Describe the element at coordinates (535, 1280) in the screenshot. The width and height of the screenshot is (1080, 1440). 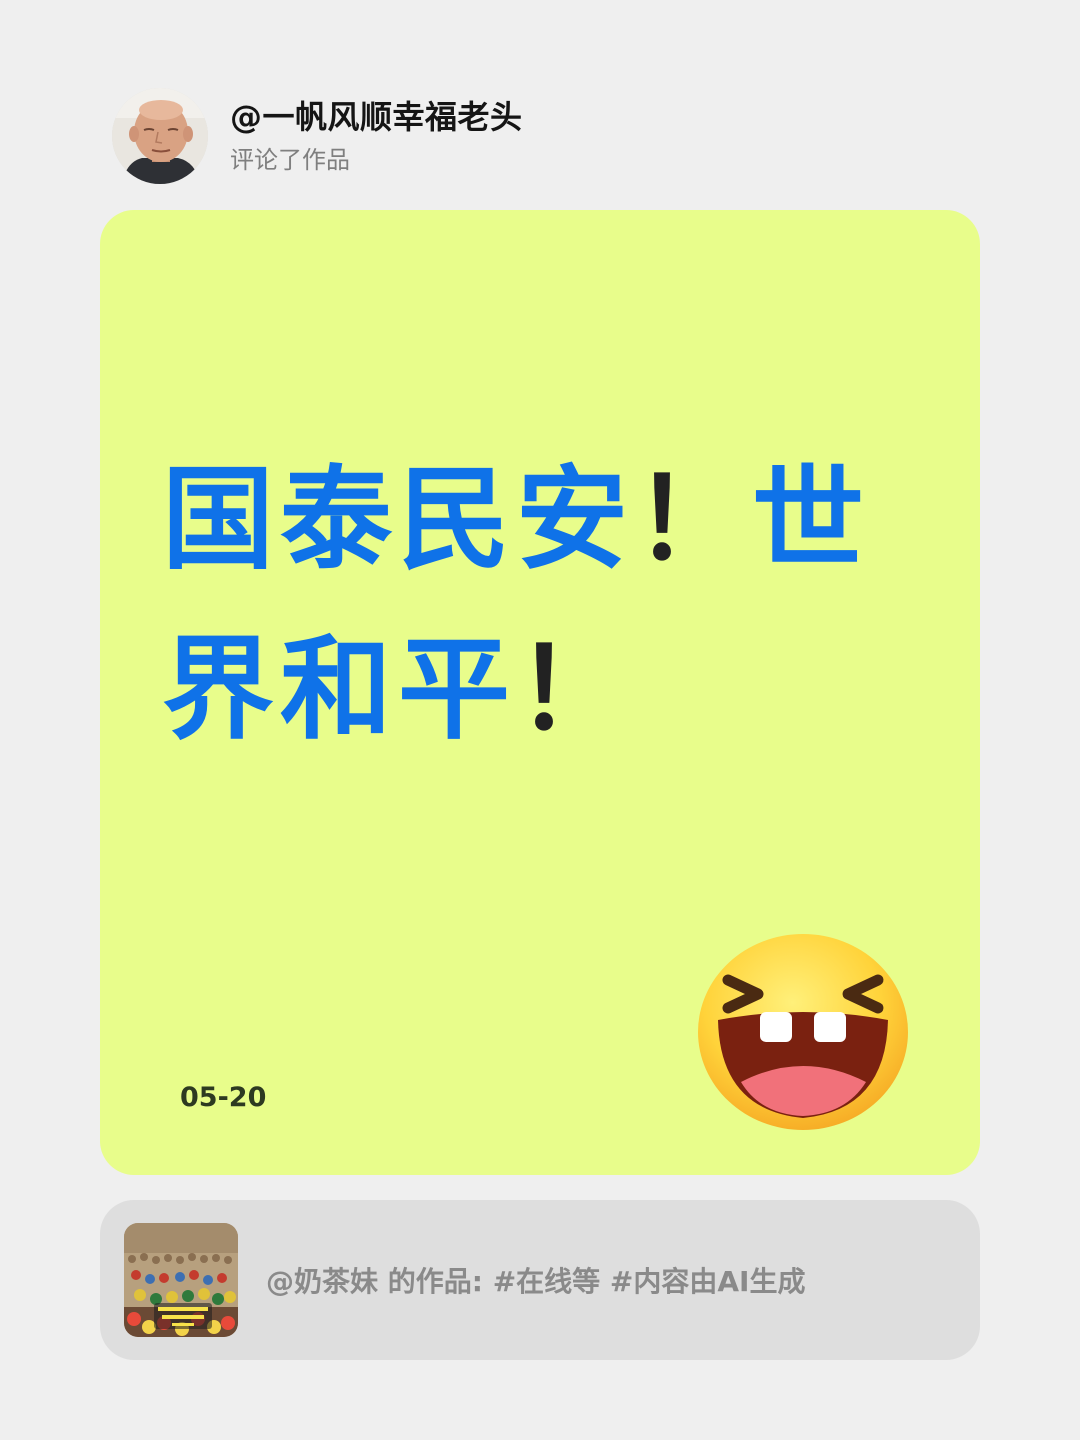
I see `work-reference-label: @奶茶妹 的作品: #在线等 #内容由AI生成` at that location.